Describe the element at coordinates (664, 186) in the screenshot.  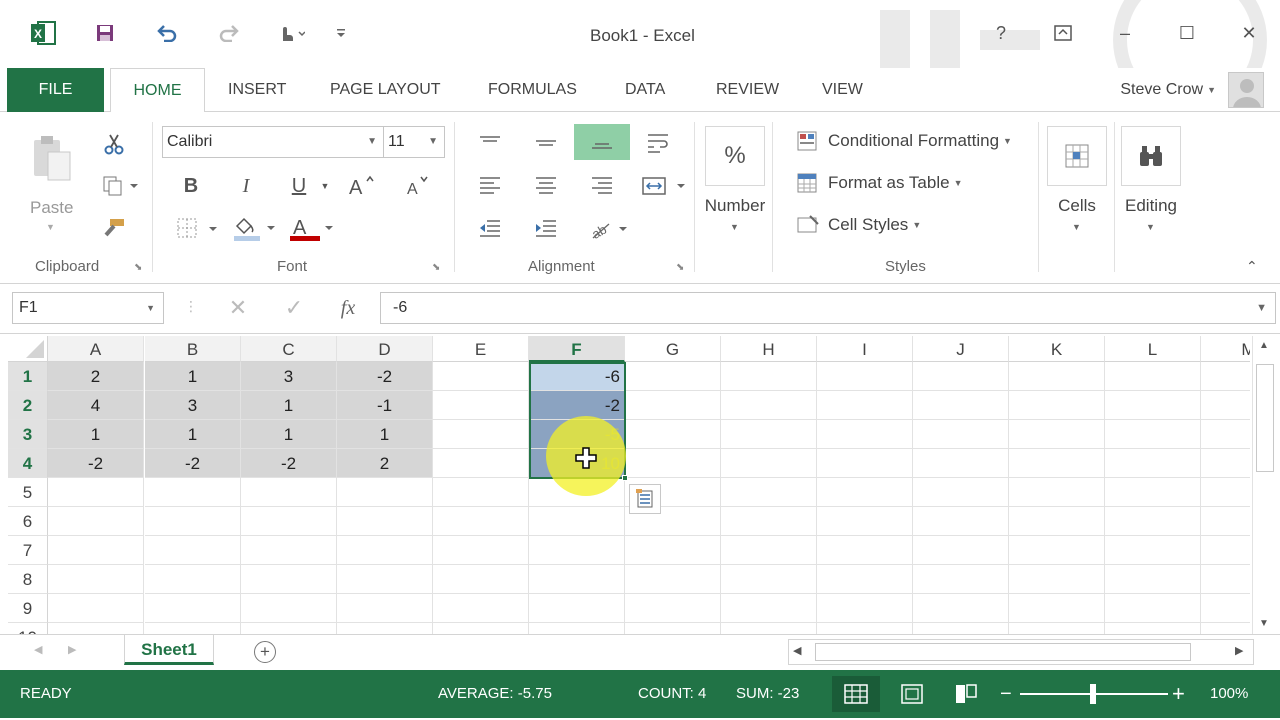
I see `merge-center-icon` at that location.